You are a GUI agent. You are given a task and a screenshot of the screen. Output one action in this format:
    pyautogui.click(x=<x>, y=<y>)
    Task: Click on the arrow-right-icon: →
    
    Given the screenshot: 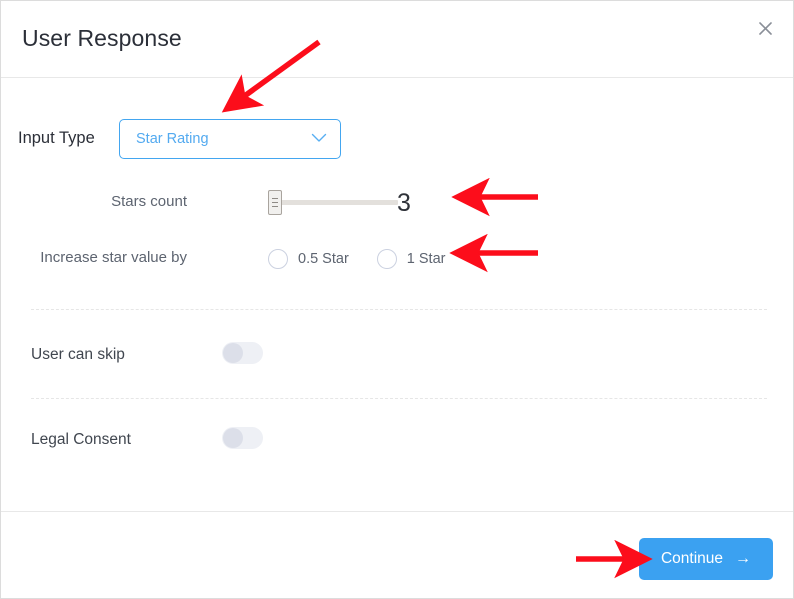 What is the action you would take?
    pyautogui.click(x=743, y=558)
    